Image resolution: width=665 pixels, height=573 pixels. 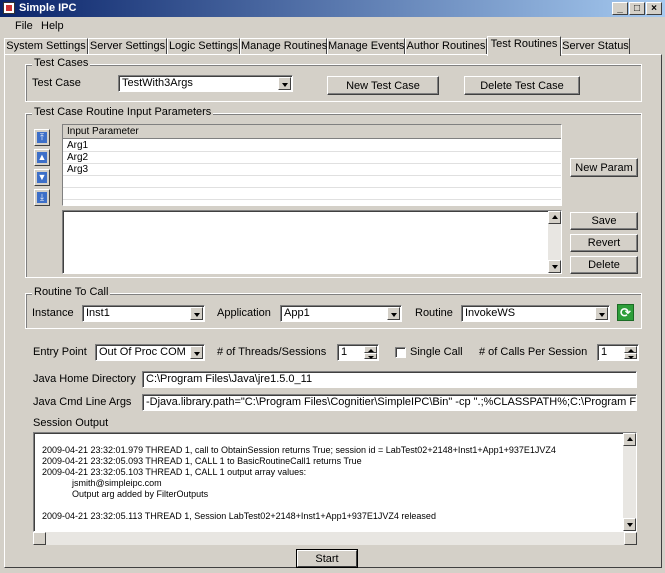 I want to click on save-button: Save, so click(x=604, y=221).